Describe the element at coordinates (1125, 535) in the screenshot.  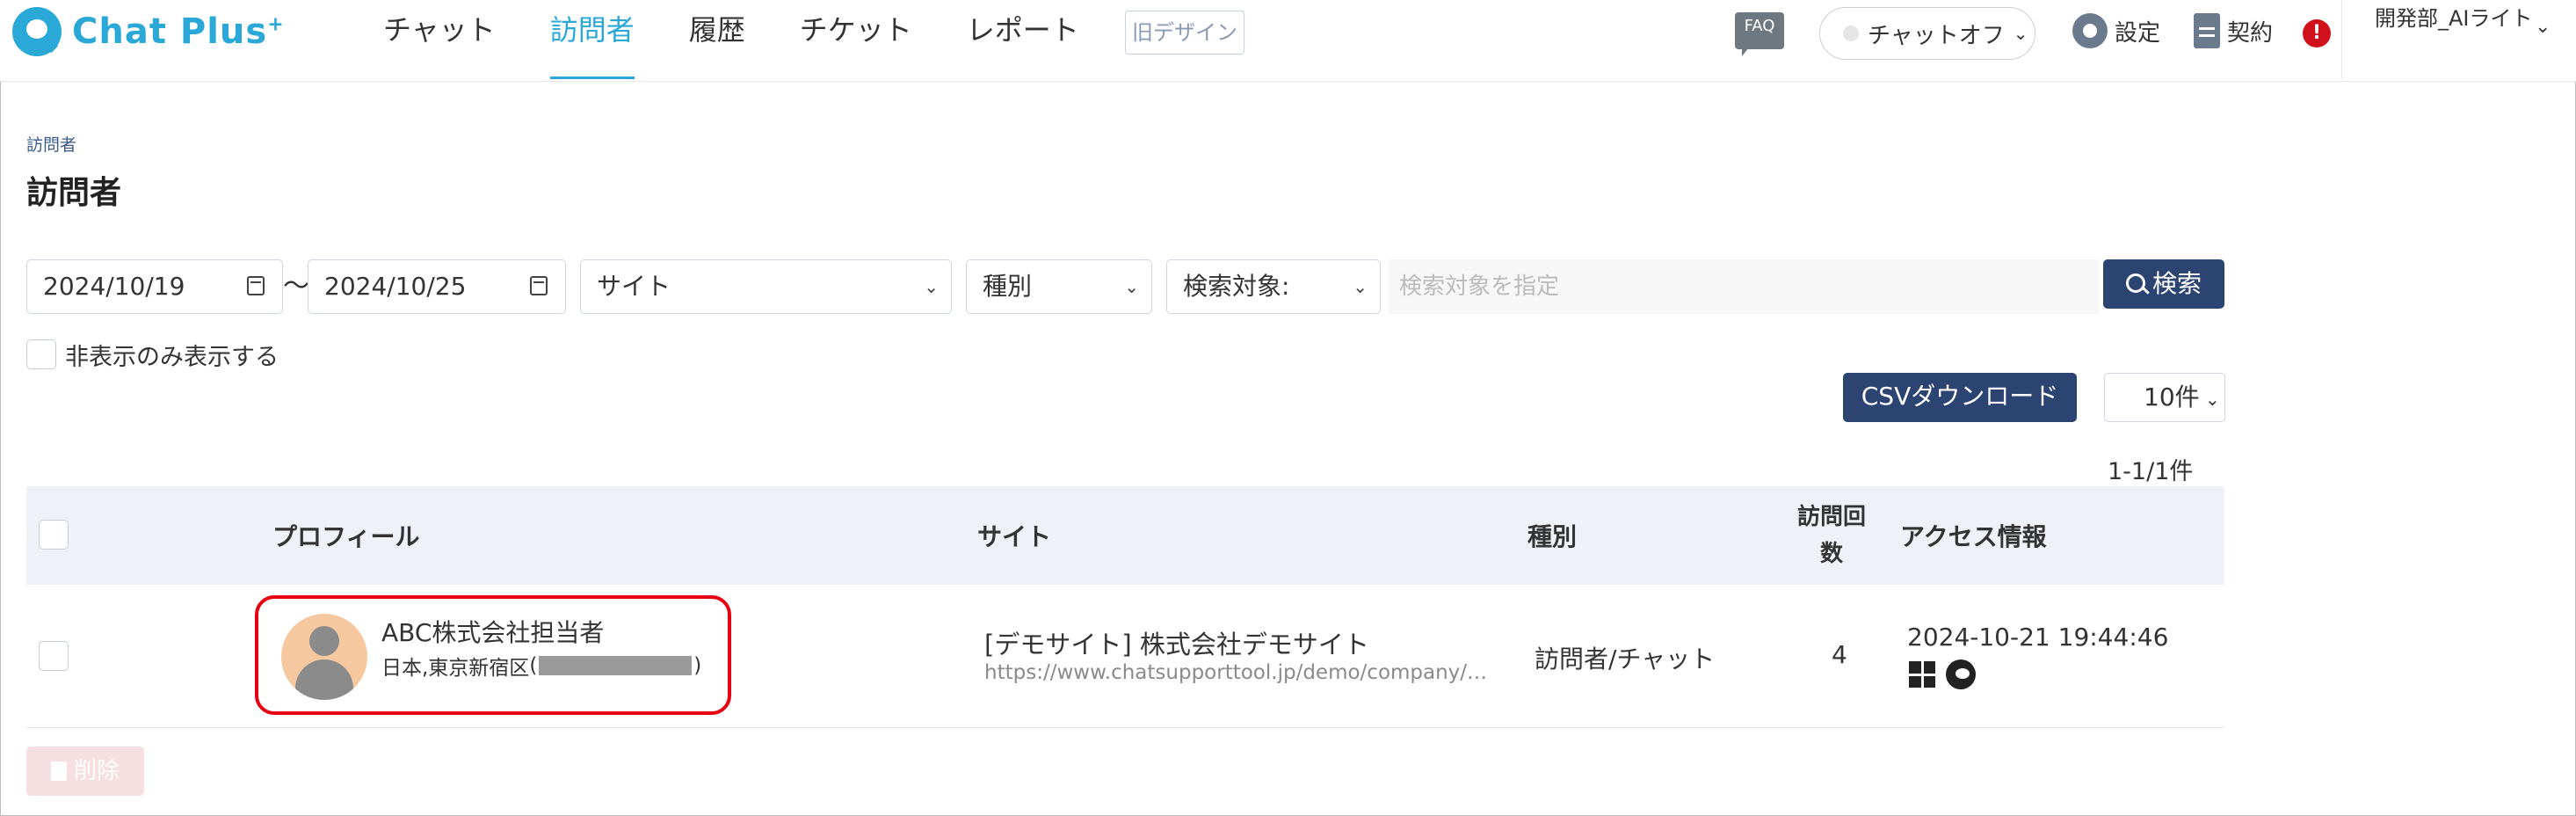
I see `table-header: プロフィール サイト 種別 訪問回数 アクセス情報` at that location.